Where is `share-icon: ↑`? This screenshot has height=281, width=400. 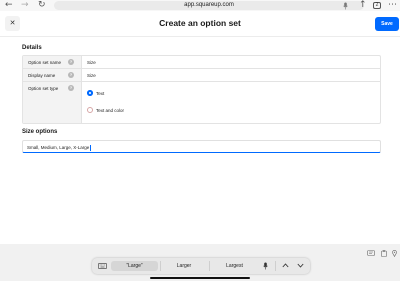 share-icon: ↑ is located at coordinates (363, 5).